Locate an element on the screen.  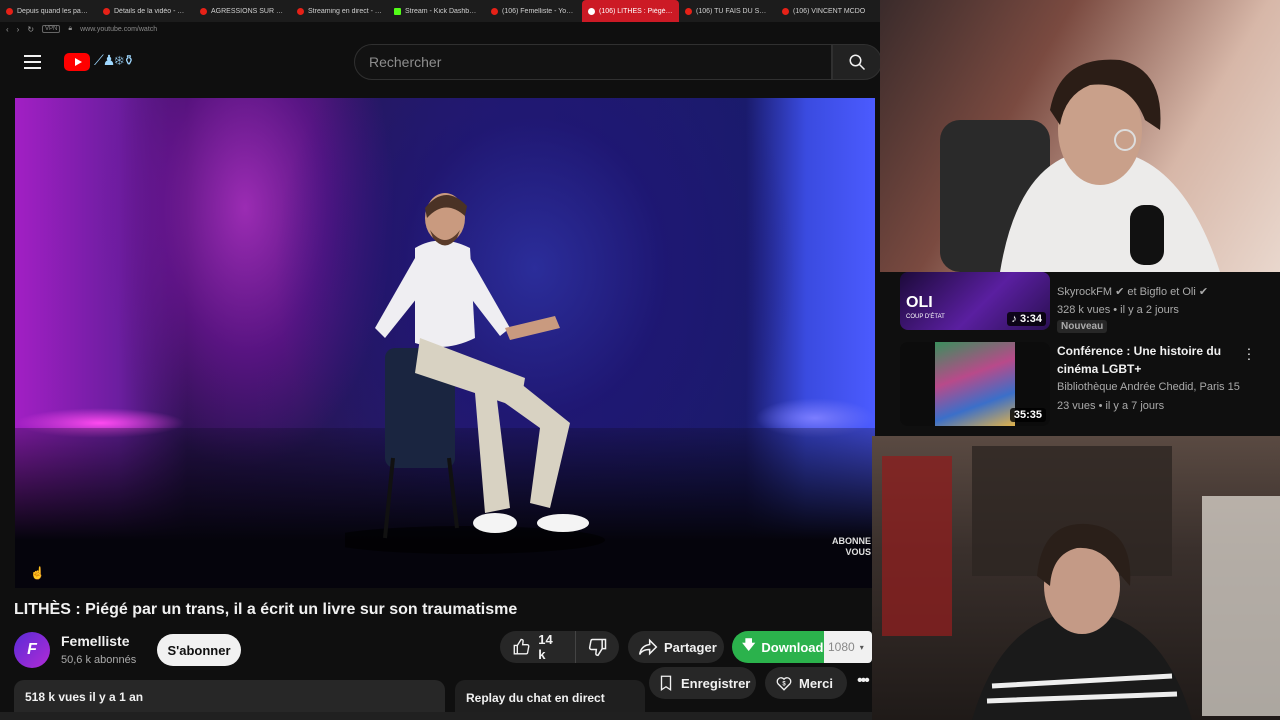
tab-label: Stream - Kick Dashboard is located at coordinates (442, 11).